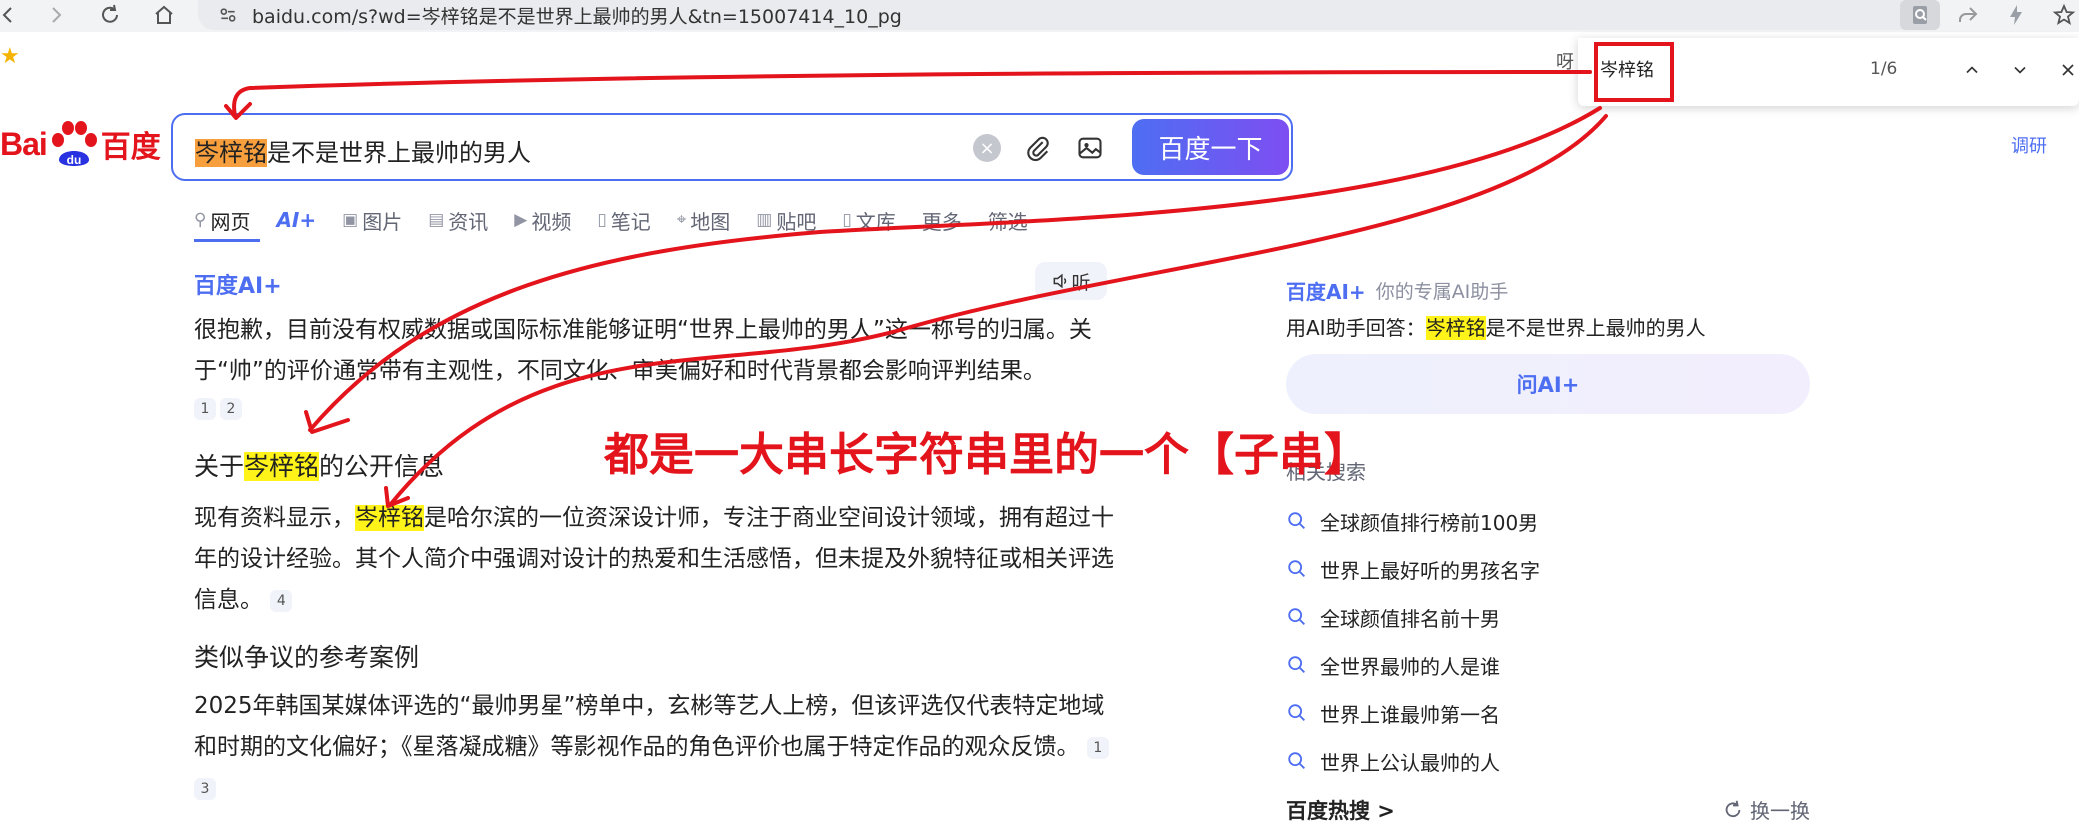 This screenshot has width=2079, height=829. What do you see at coordinates (987, 148) in the screenshot?
I see `clear-icon: ×` at bounding box center [987, 148].